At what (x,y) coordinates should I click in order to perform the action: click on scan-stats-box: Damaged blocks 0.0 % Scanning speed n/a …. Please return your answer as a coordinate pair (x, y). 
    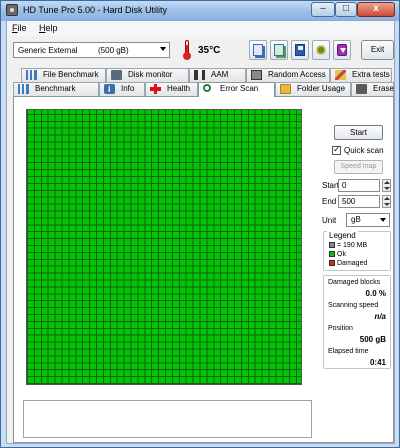
    Looking at the image, I should click on (357, 322).